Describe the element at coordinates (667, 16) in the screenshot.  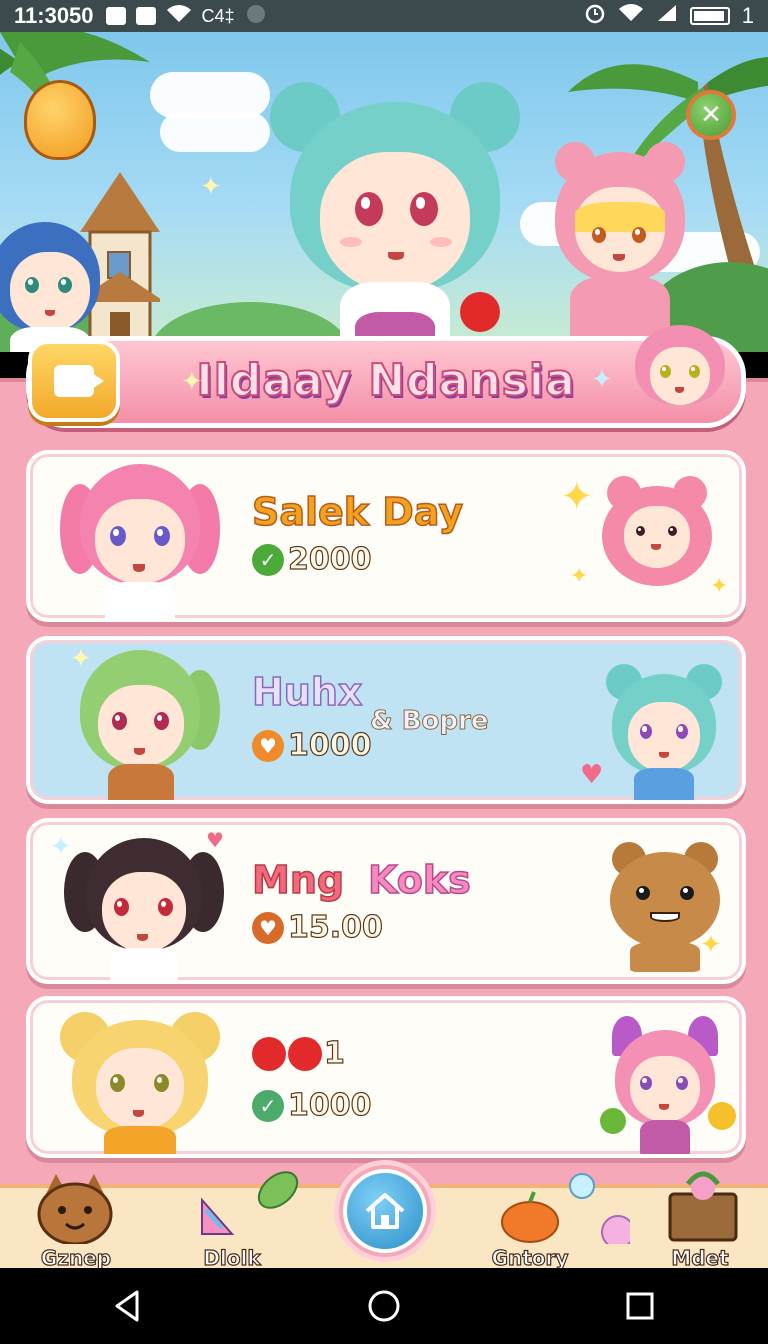
I see `cell-signal-icon` at that location.